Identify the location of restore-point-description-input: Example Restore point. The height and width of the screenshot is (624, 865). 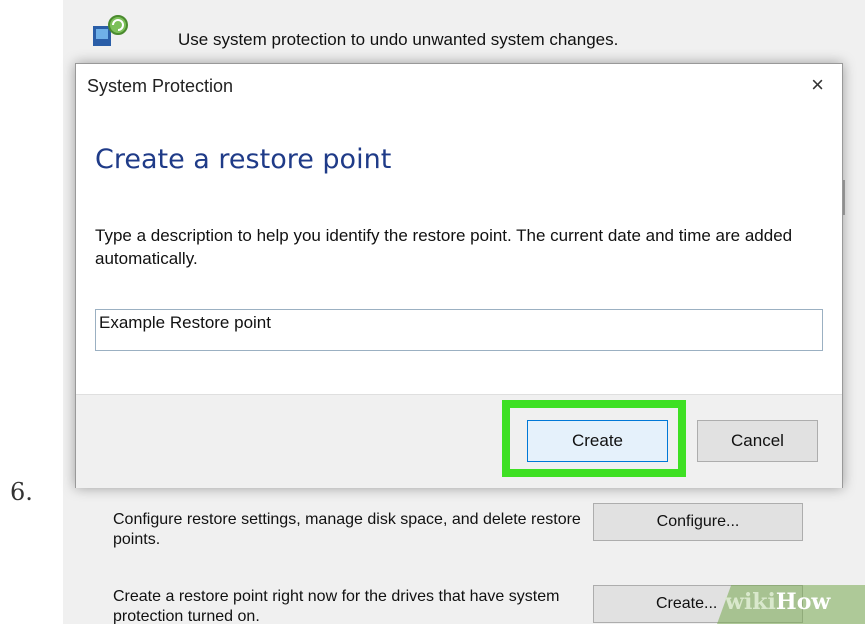
(459, 330).